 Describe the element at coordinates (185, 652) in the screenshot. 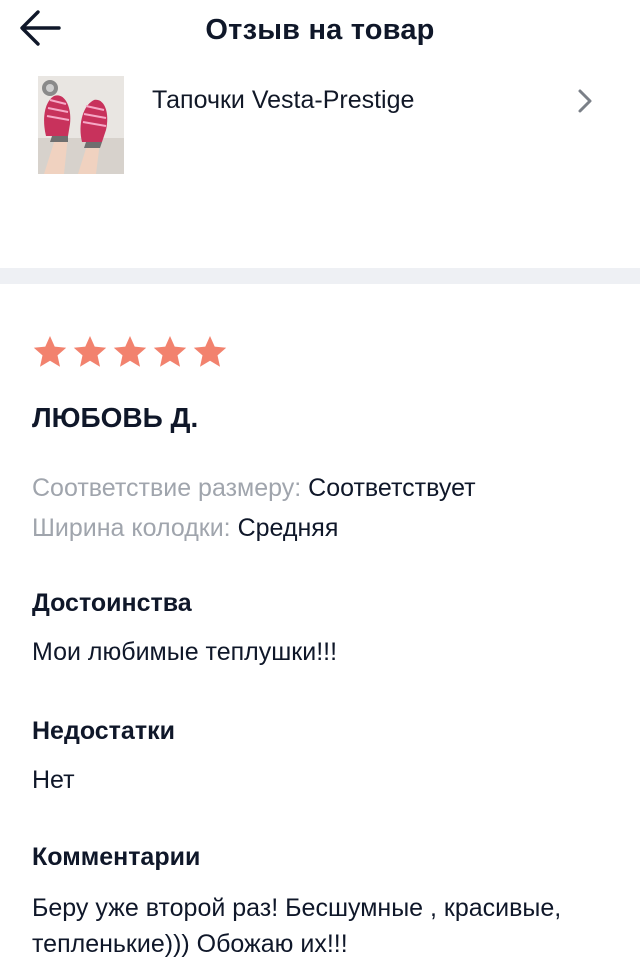

I see `pros-text: Мои любимые теплушки!!!` at that location.